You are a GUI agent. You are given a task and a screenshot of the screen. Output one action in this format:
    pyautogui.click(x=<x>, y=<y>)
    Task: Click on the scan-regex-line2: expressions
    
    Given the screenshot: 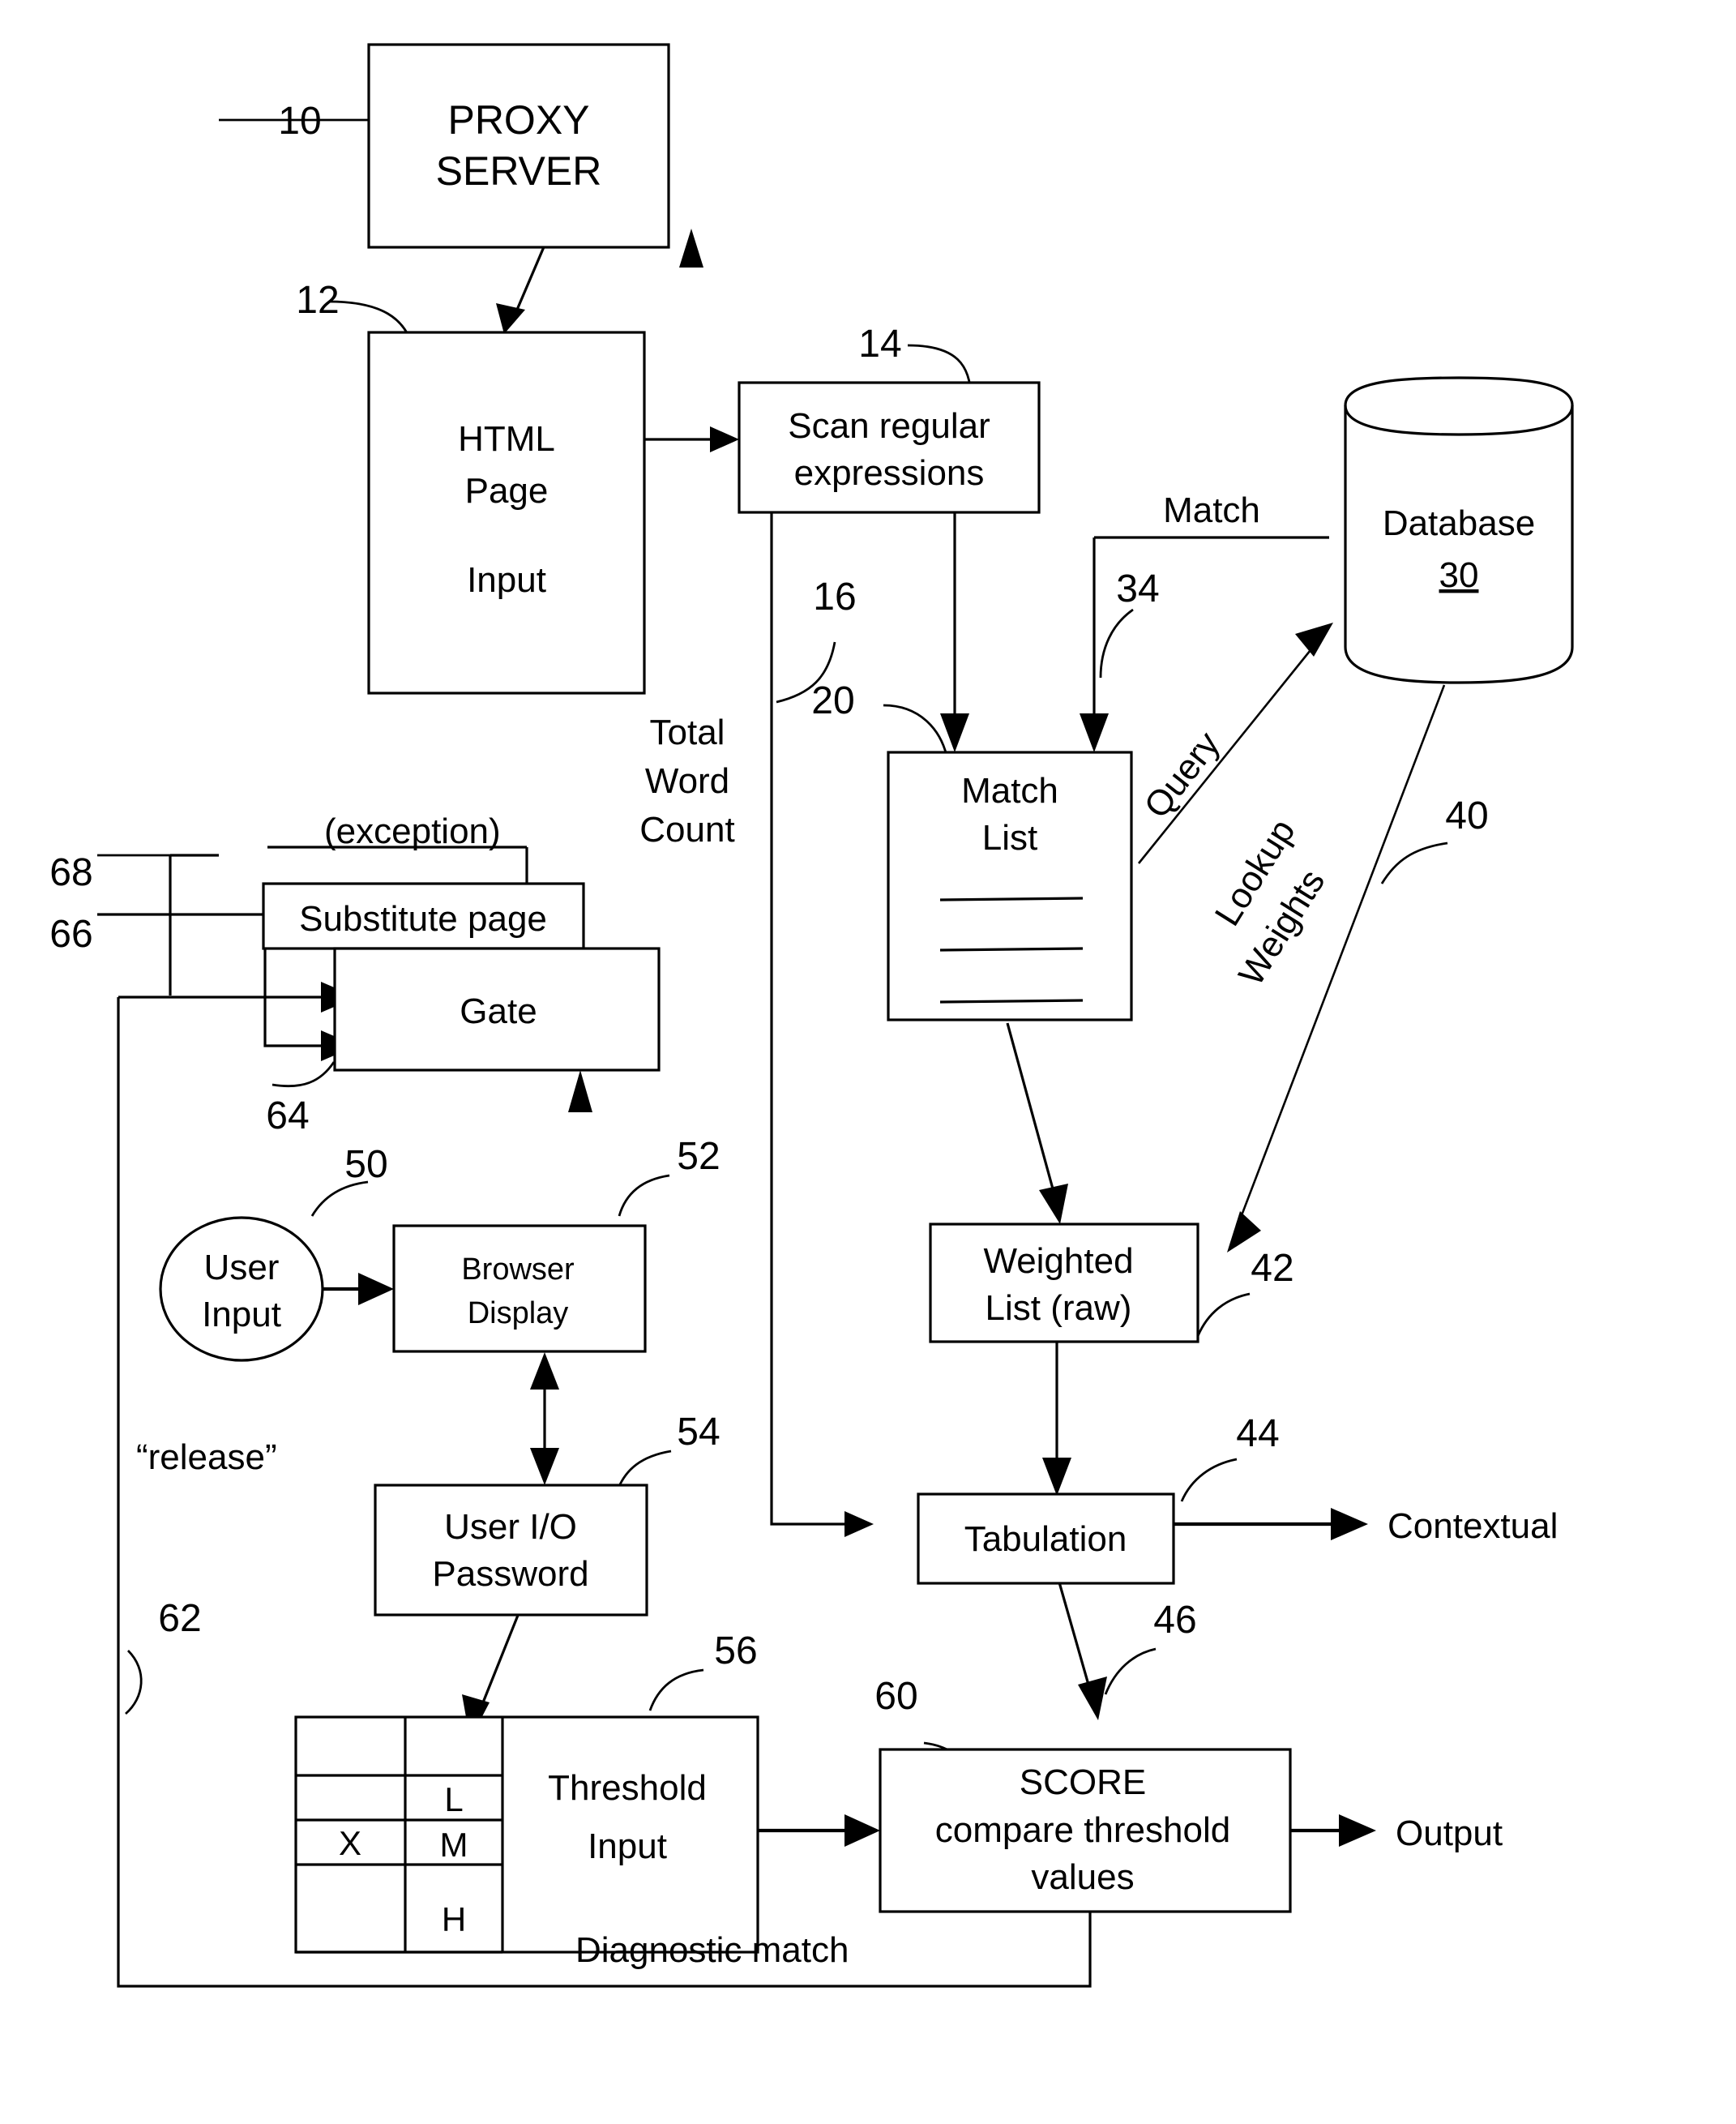 What is the action you would take?
    pyautogui.click(x=890, y=473)
    